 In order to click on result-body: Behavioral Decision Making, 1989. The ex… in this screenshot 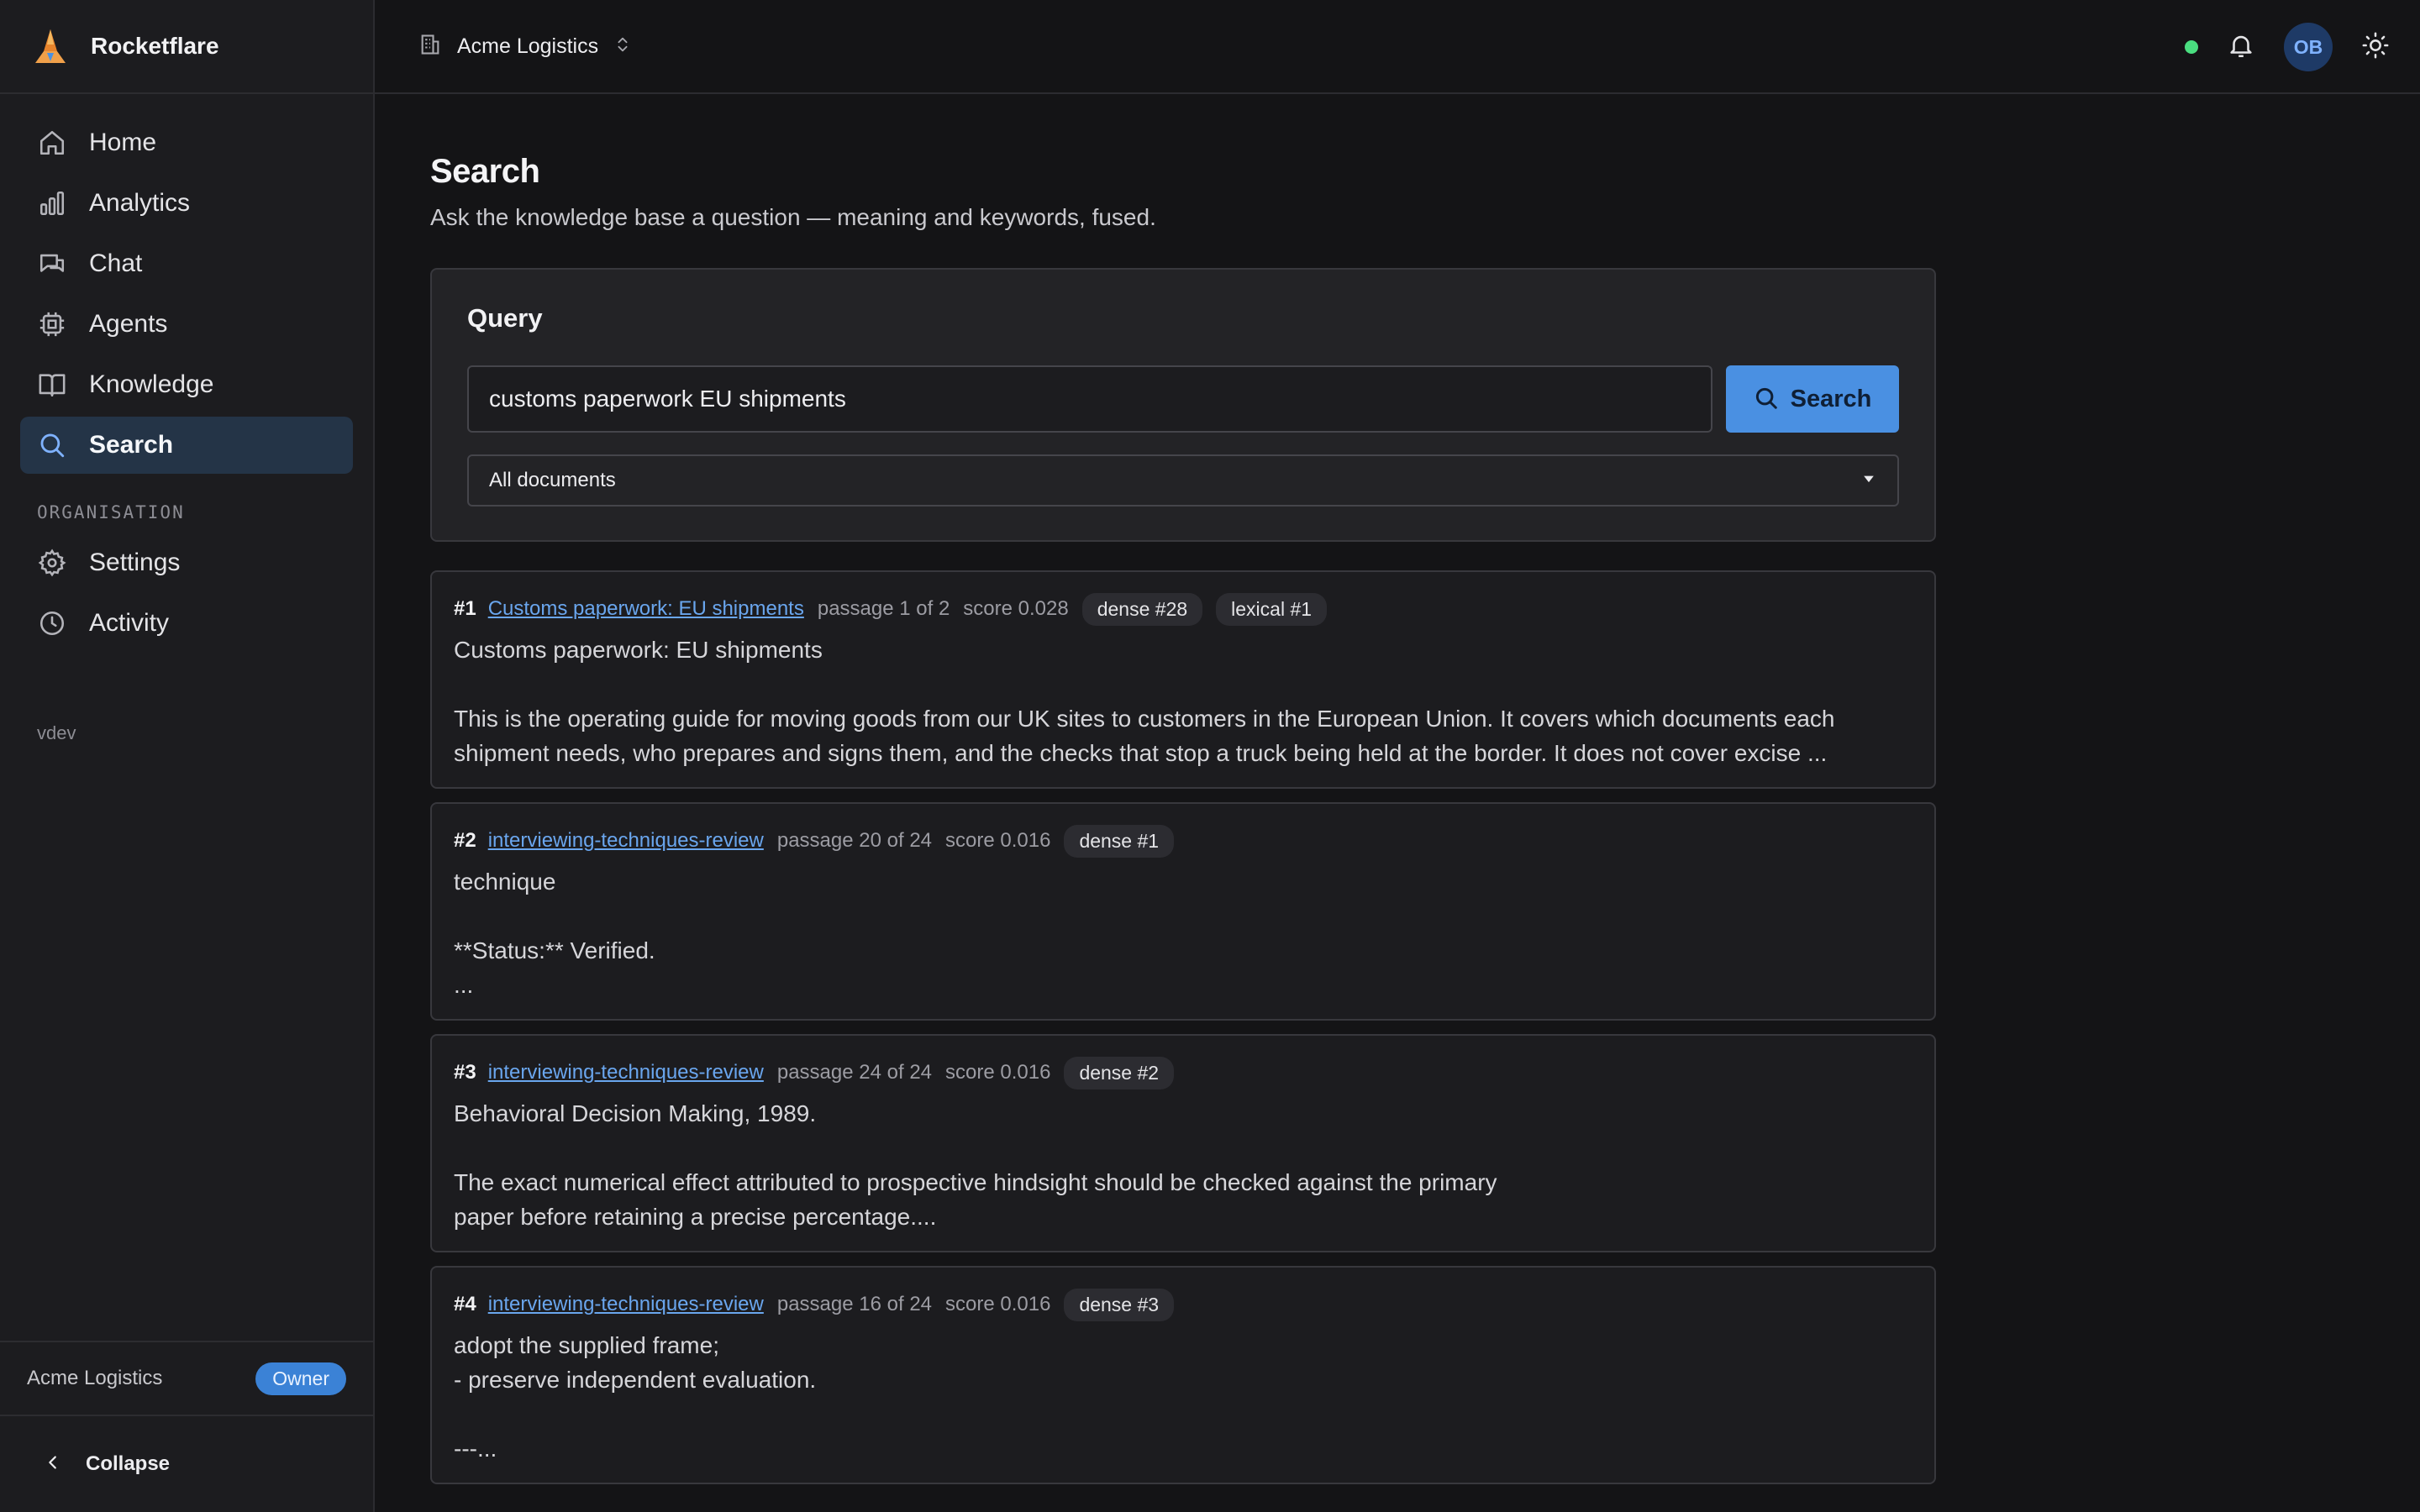, I will do `click(975, 1165)`.